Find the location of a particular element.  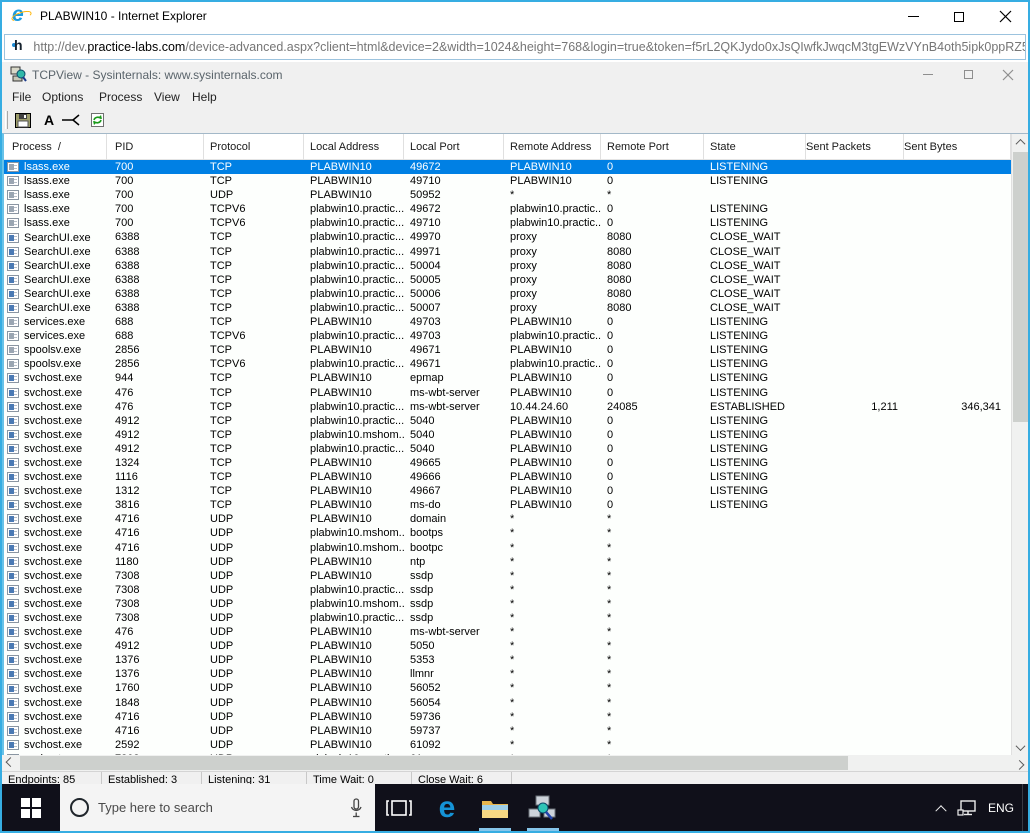

horizontal-scroll-thumb is located at coordinates (434, 763).